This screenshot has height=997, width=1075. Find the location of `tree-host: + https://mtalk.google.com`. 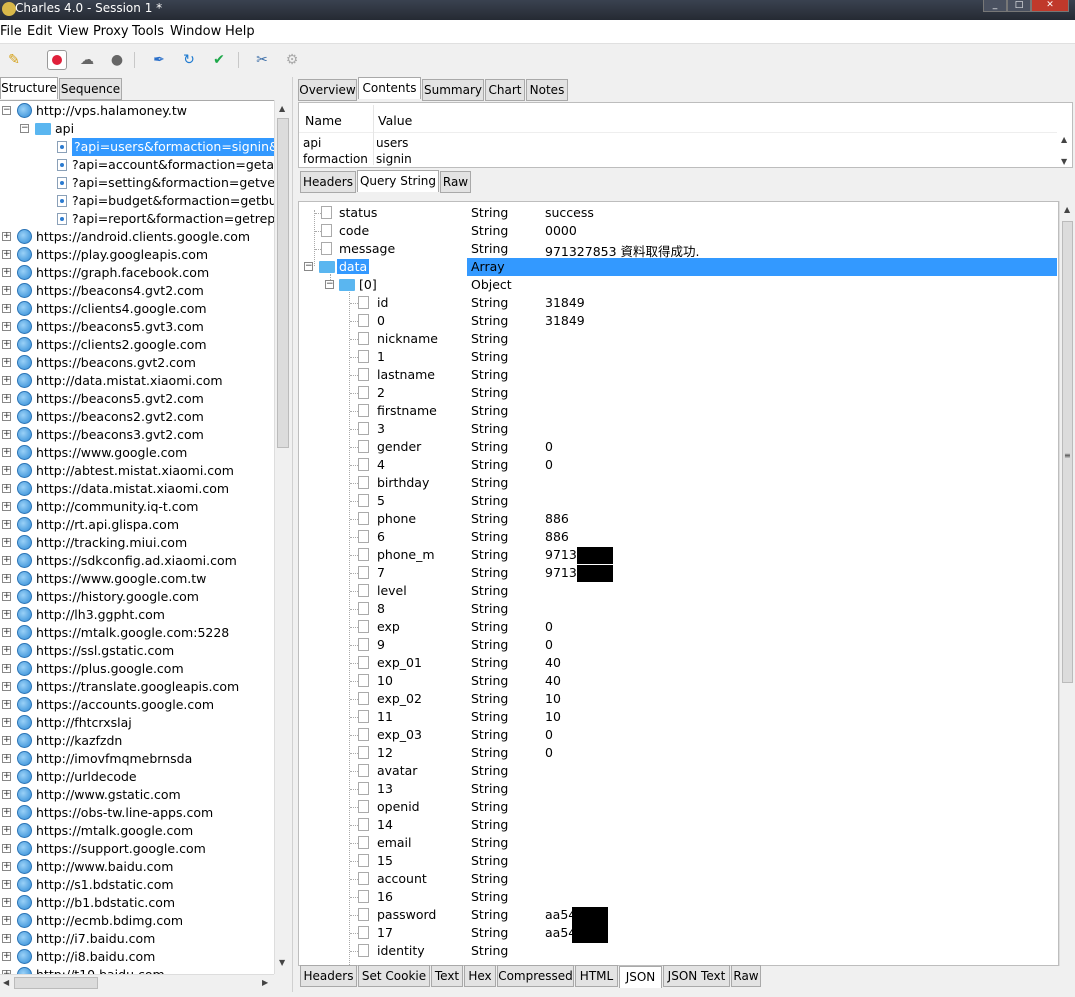

tree-host: + https://mtalk.google.com is located at coordinates (137, 831).